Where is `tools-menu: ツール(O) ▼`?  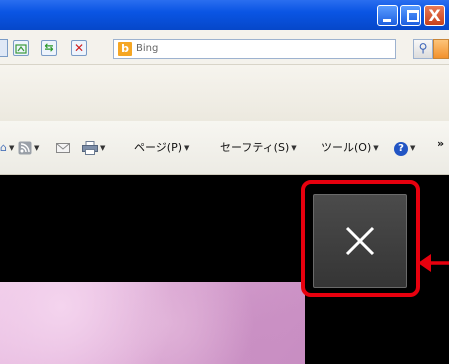
tools-menu: ツール(O) ▼ is located at coordinates (350, 148).